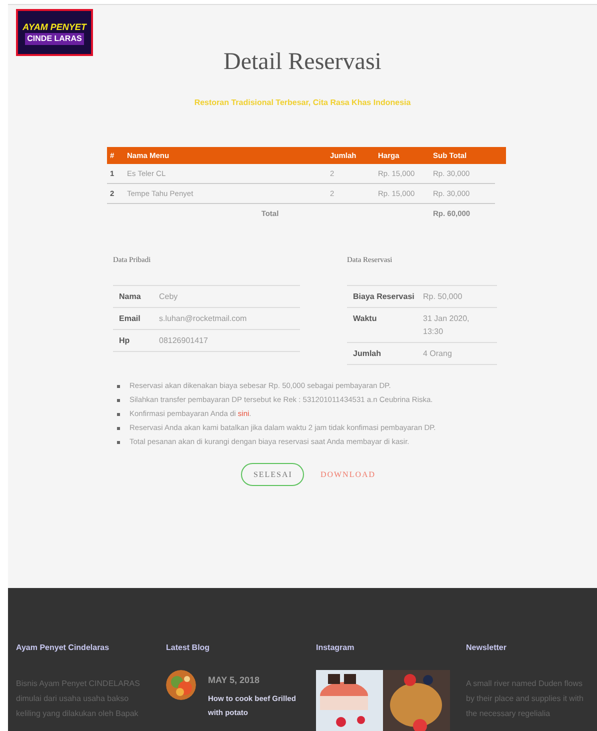  Describe the element at coordinates (384, 297) in the screenshot. I see `field-label: Biaya Reservasi` at that location.